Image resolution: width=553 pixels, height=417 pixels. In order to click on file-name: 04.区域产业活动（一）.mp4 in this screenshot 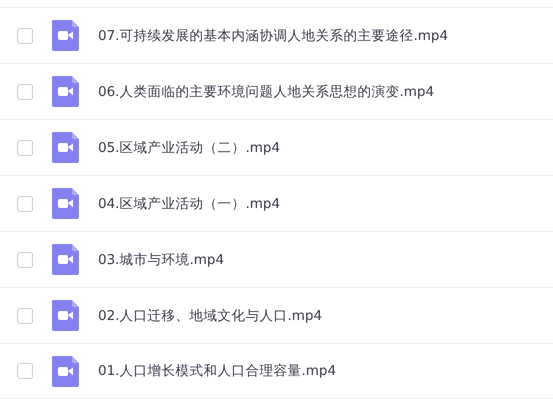, I will do `click(189, 203)`.